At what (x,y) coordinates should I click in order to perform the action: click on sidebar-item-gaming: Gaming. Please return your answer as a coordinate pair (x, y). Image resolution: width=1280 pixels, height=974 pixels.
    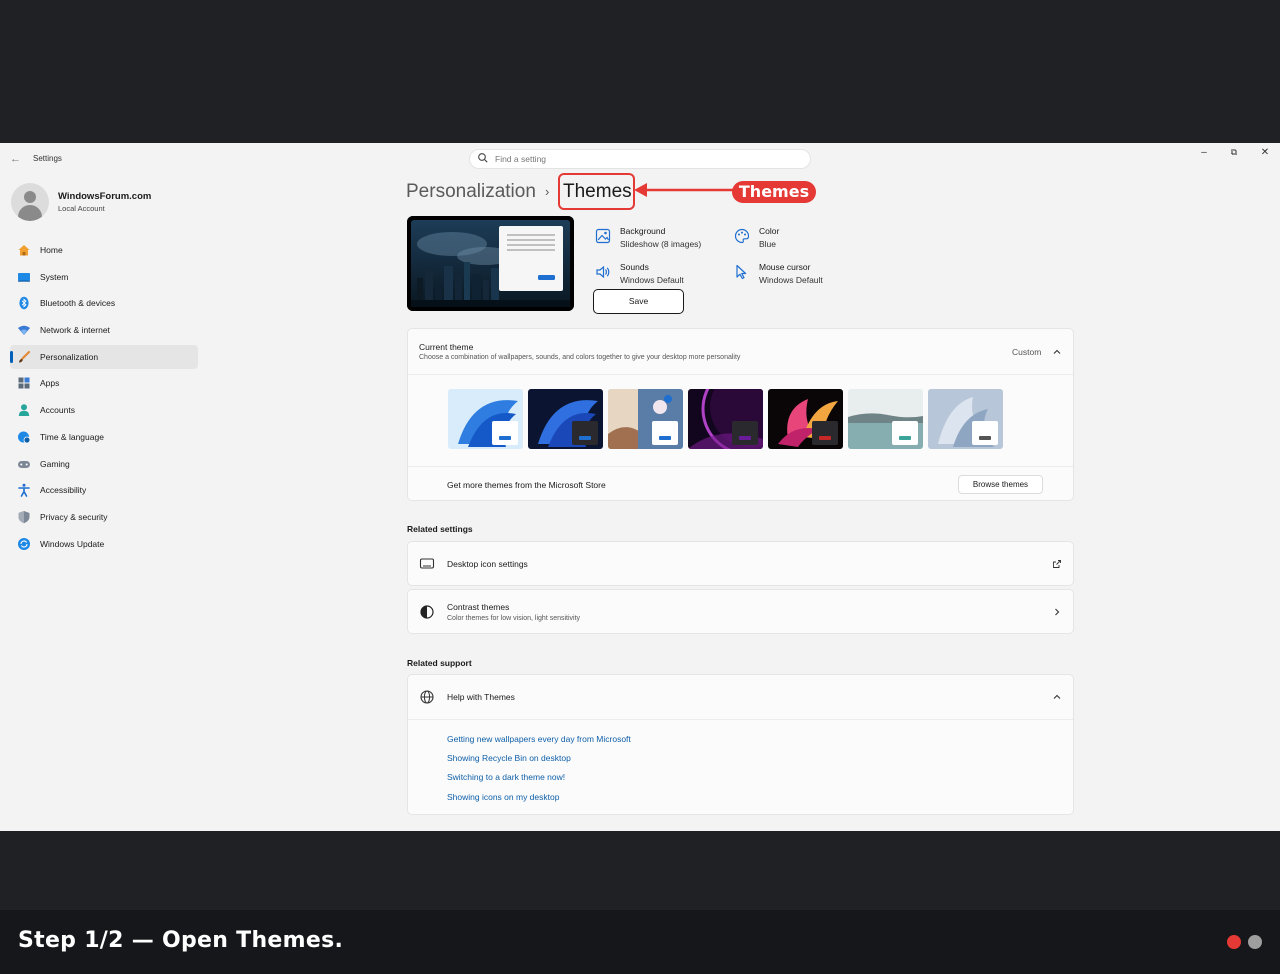
    Looking at the image, I should click on (104, 464).